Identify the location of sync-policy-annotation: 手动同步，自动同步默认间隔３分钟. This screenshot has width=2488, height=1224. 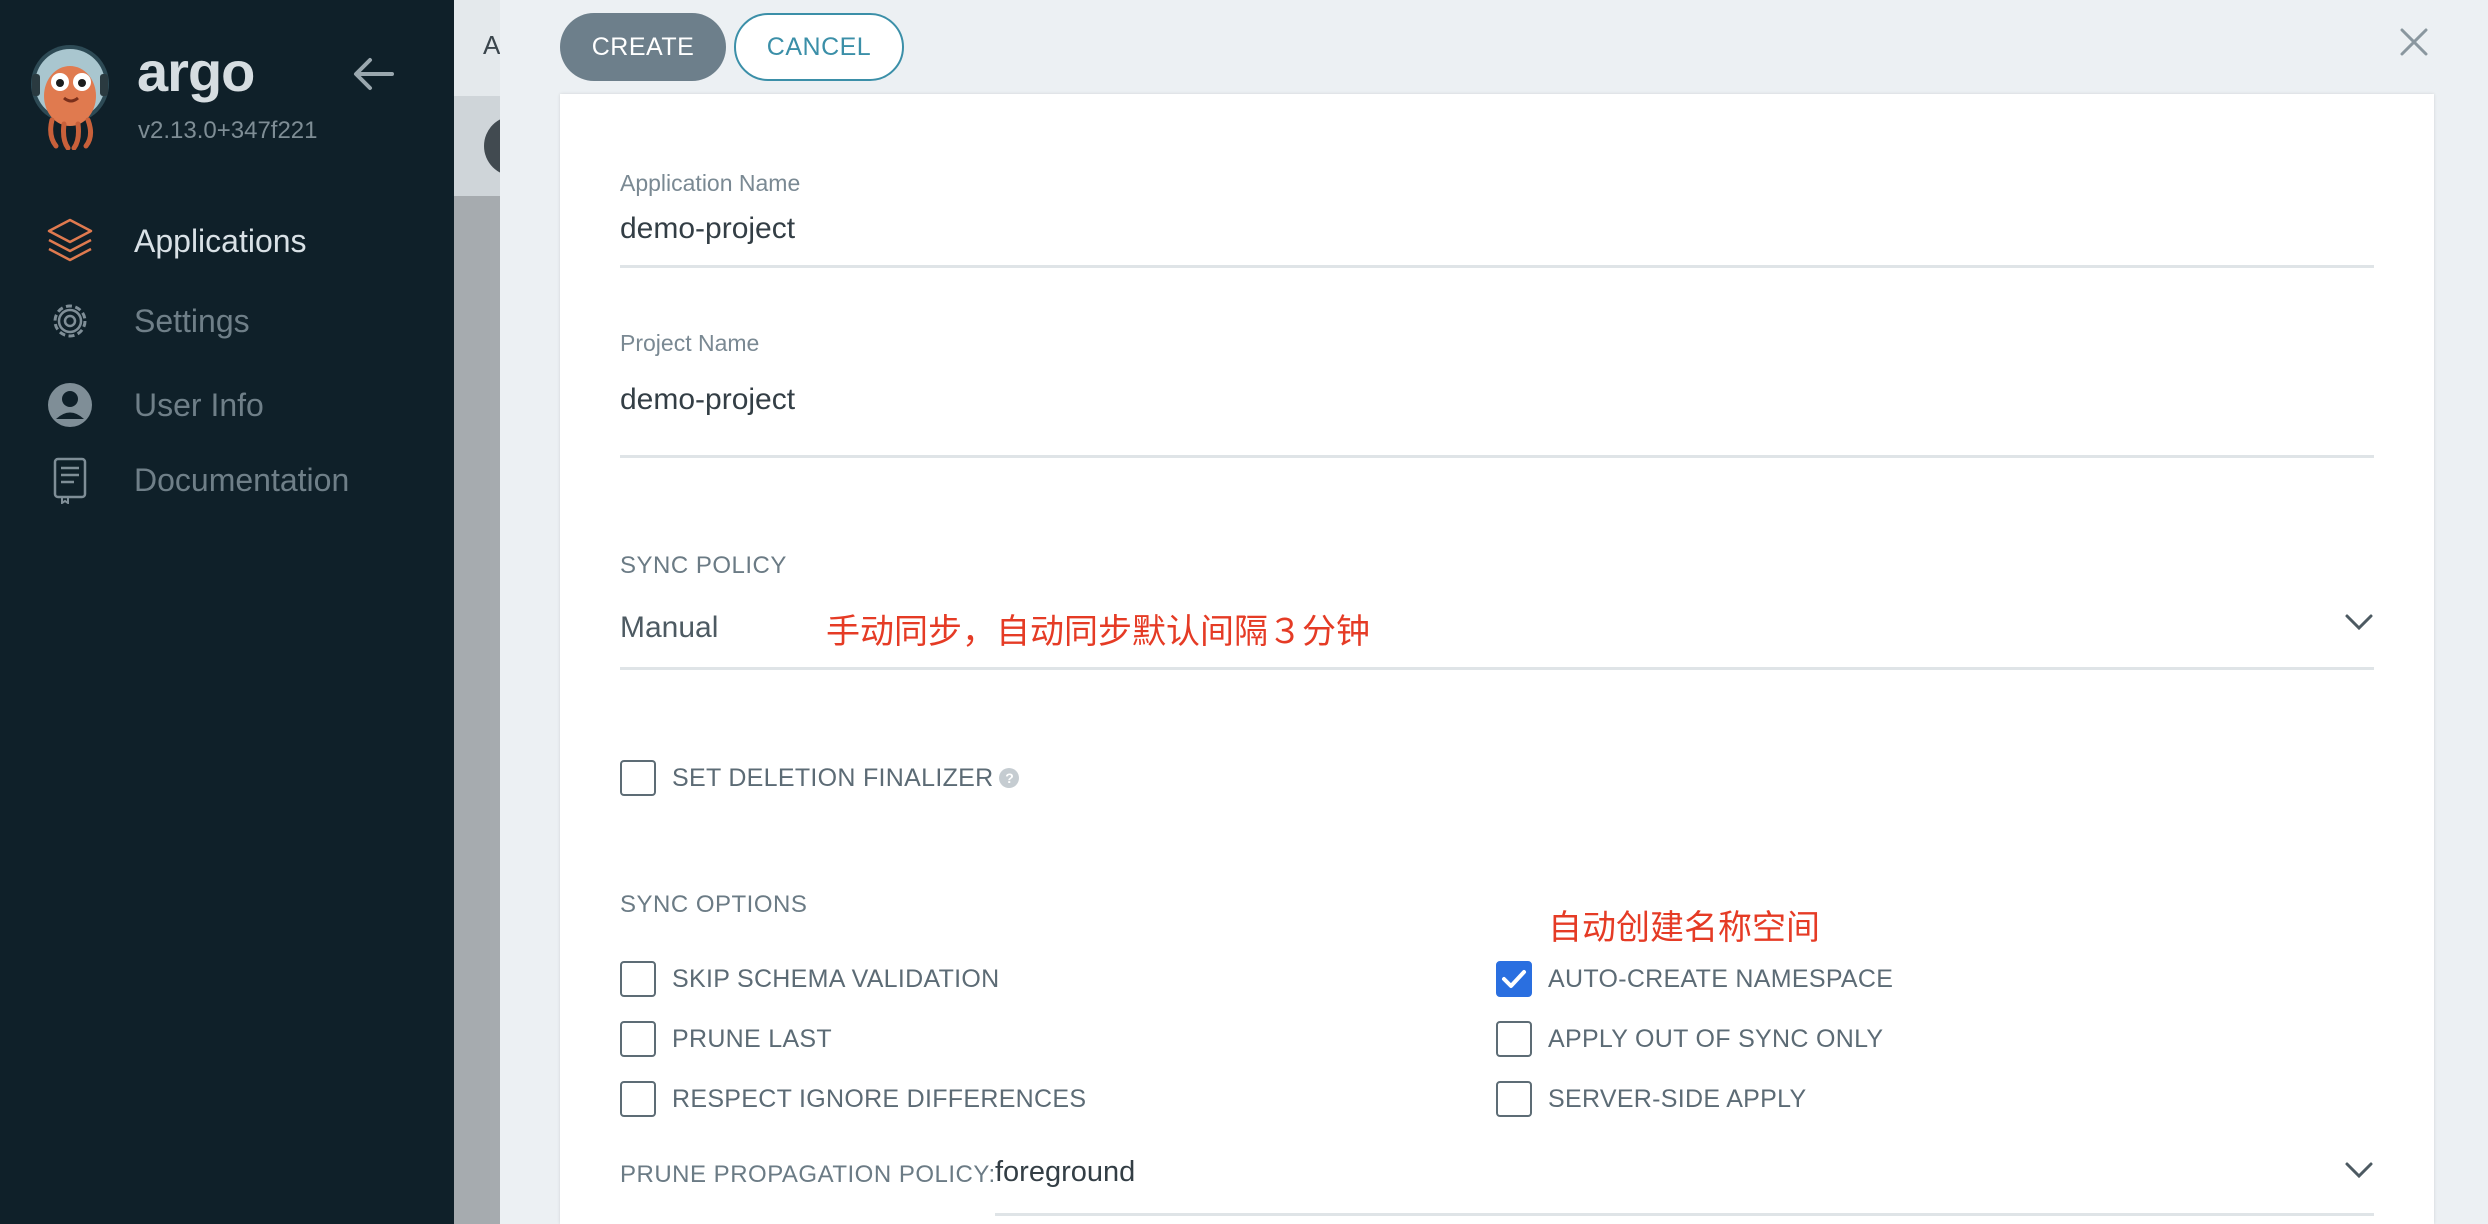
(1098, 632).